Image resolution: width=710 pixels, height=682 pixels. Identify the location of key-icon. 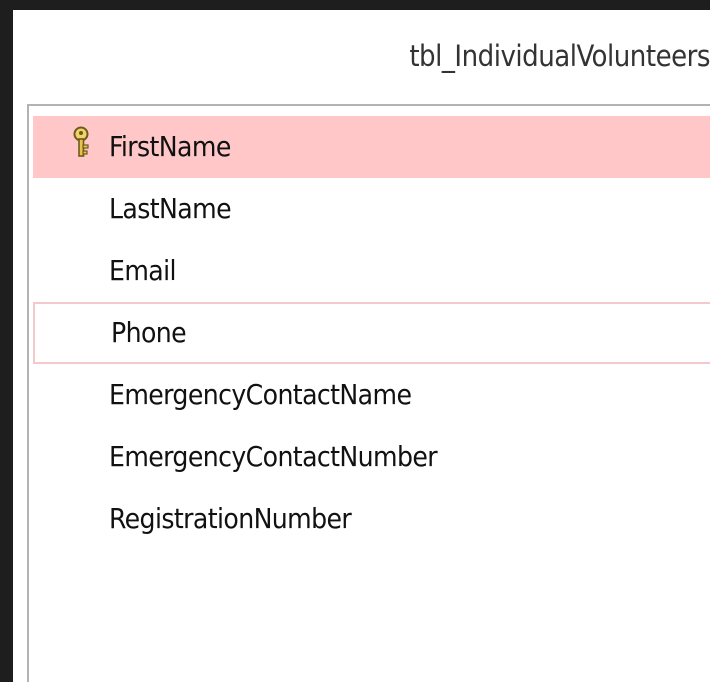
(81, 141).